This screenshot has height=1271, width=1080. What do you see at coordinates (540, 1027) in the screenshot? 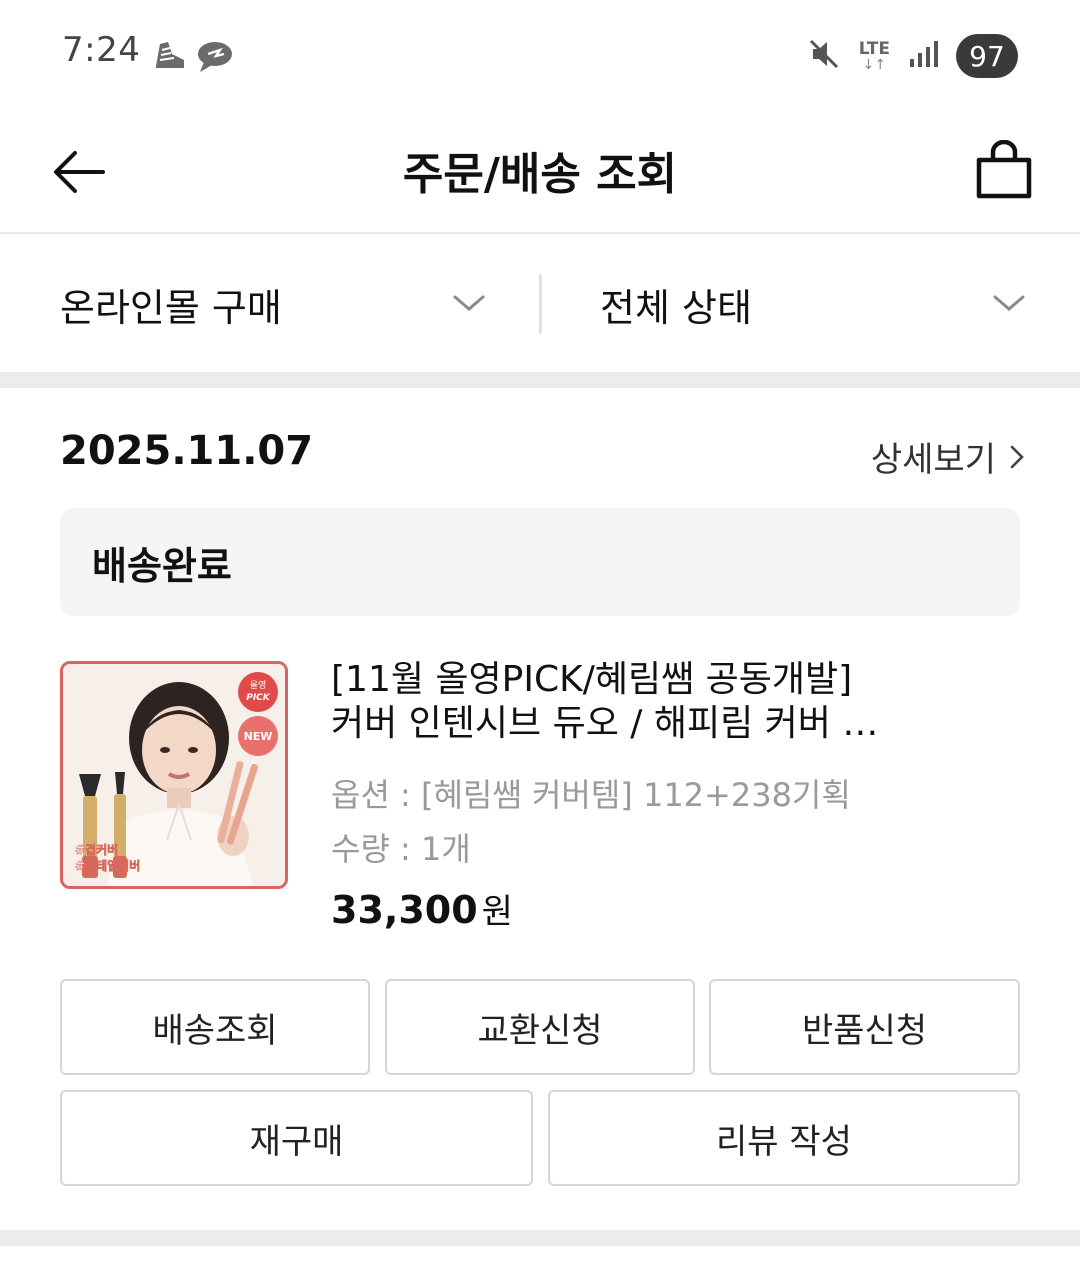
I see `exchange-request-button: 교환신청` at bounding box center [540, 1027].